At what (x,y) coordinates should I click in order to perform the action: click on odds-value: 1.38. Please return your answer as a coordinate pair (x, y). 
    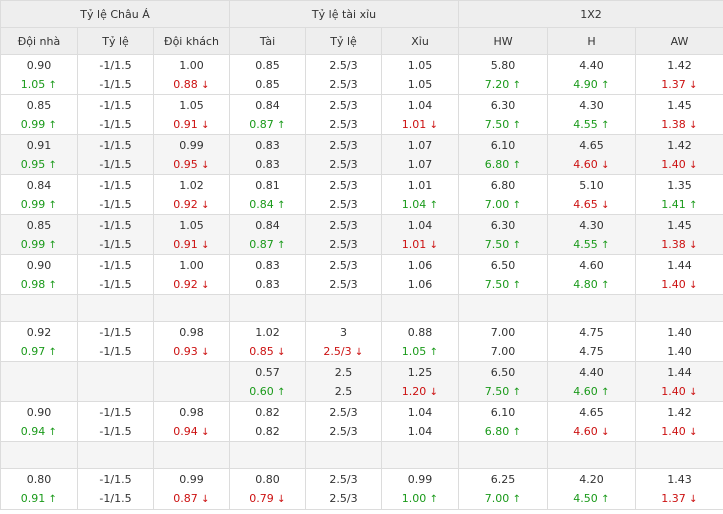
    Looking at the image, I should click on (673, 124).